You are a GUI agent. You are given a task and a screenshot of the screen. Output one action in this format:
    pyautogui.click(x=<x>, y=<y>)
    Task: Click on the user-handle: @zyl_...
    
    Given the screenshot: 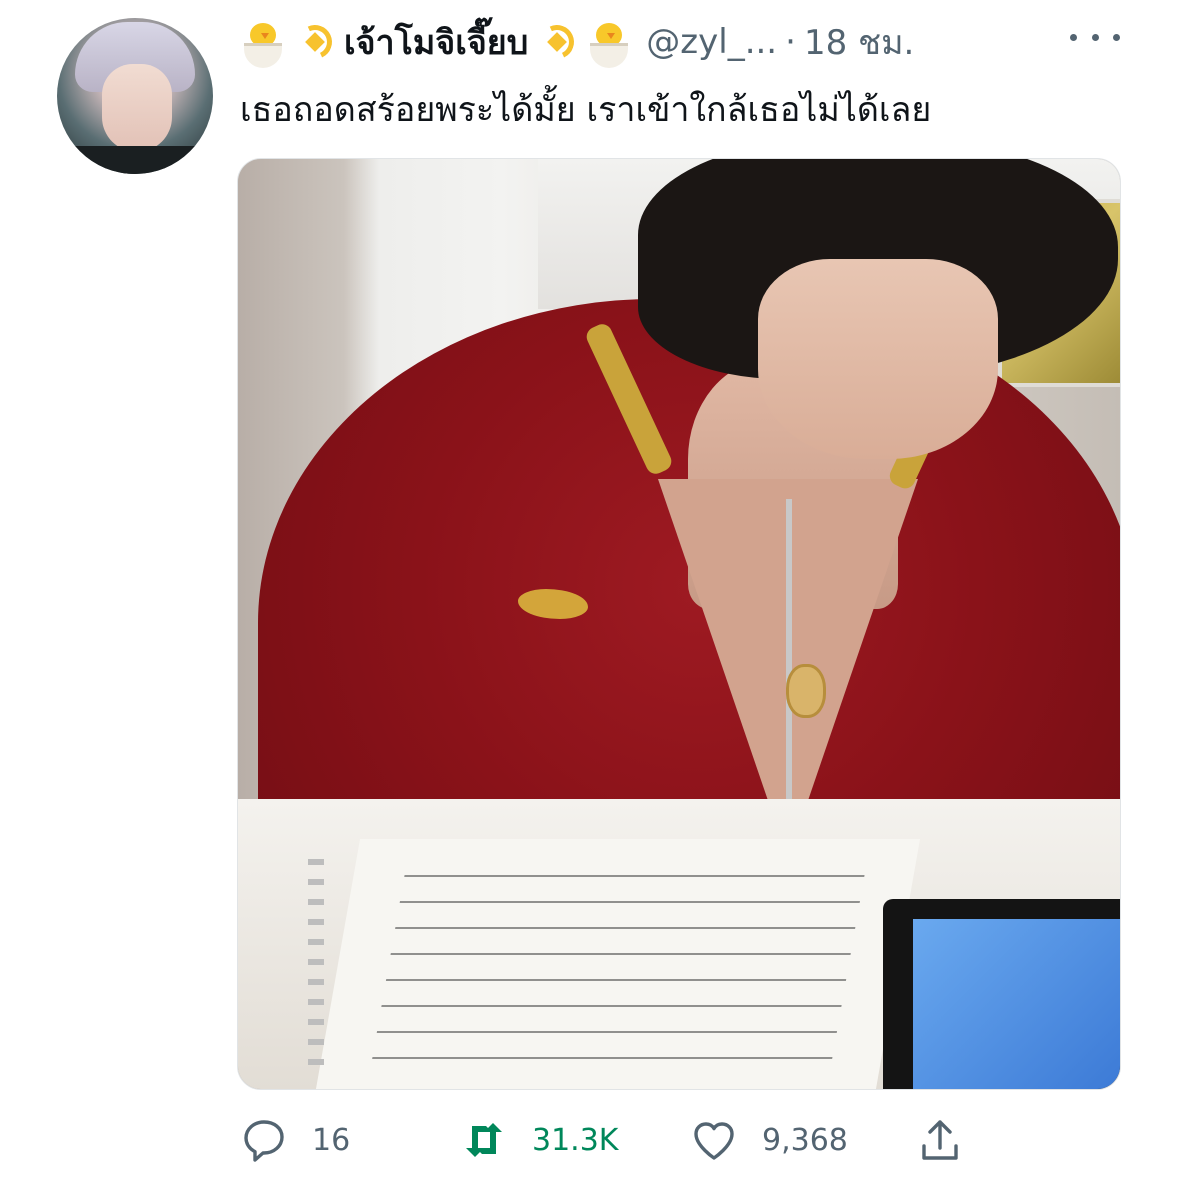 What is the action you would take?
    pyautogui.click(x=711, y=42)
    